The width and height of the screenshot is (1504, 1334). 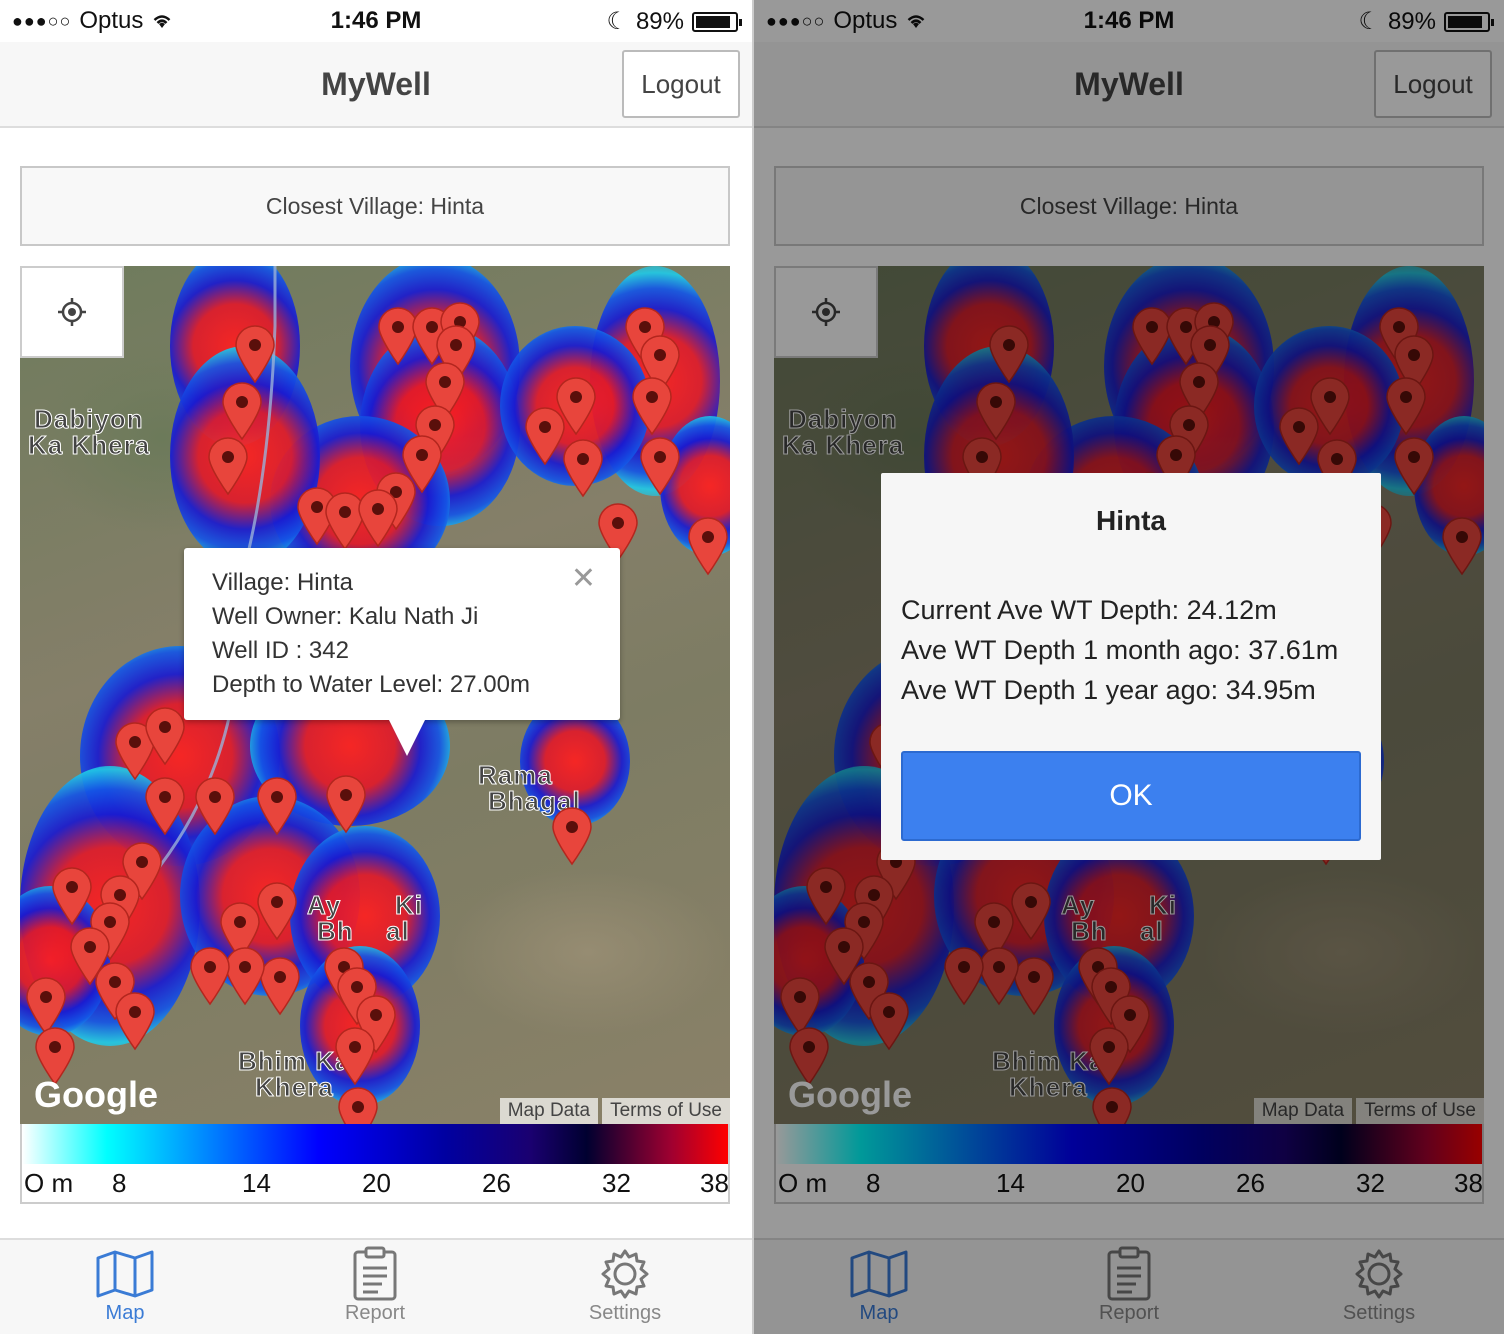 What do you see at coordinates (617, 21) in the screenshot?
I see `moon-icon: ☾` at bounding box center [617, 21].